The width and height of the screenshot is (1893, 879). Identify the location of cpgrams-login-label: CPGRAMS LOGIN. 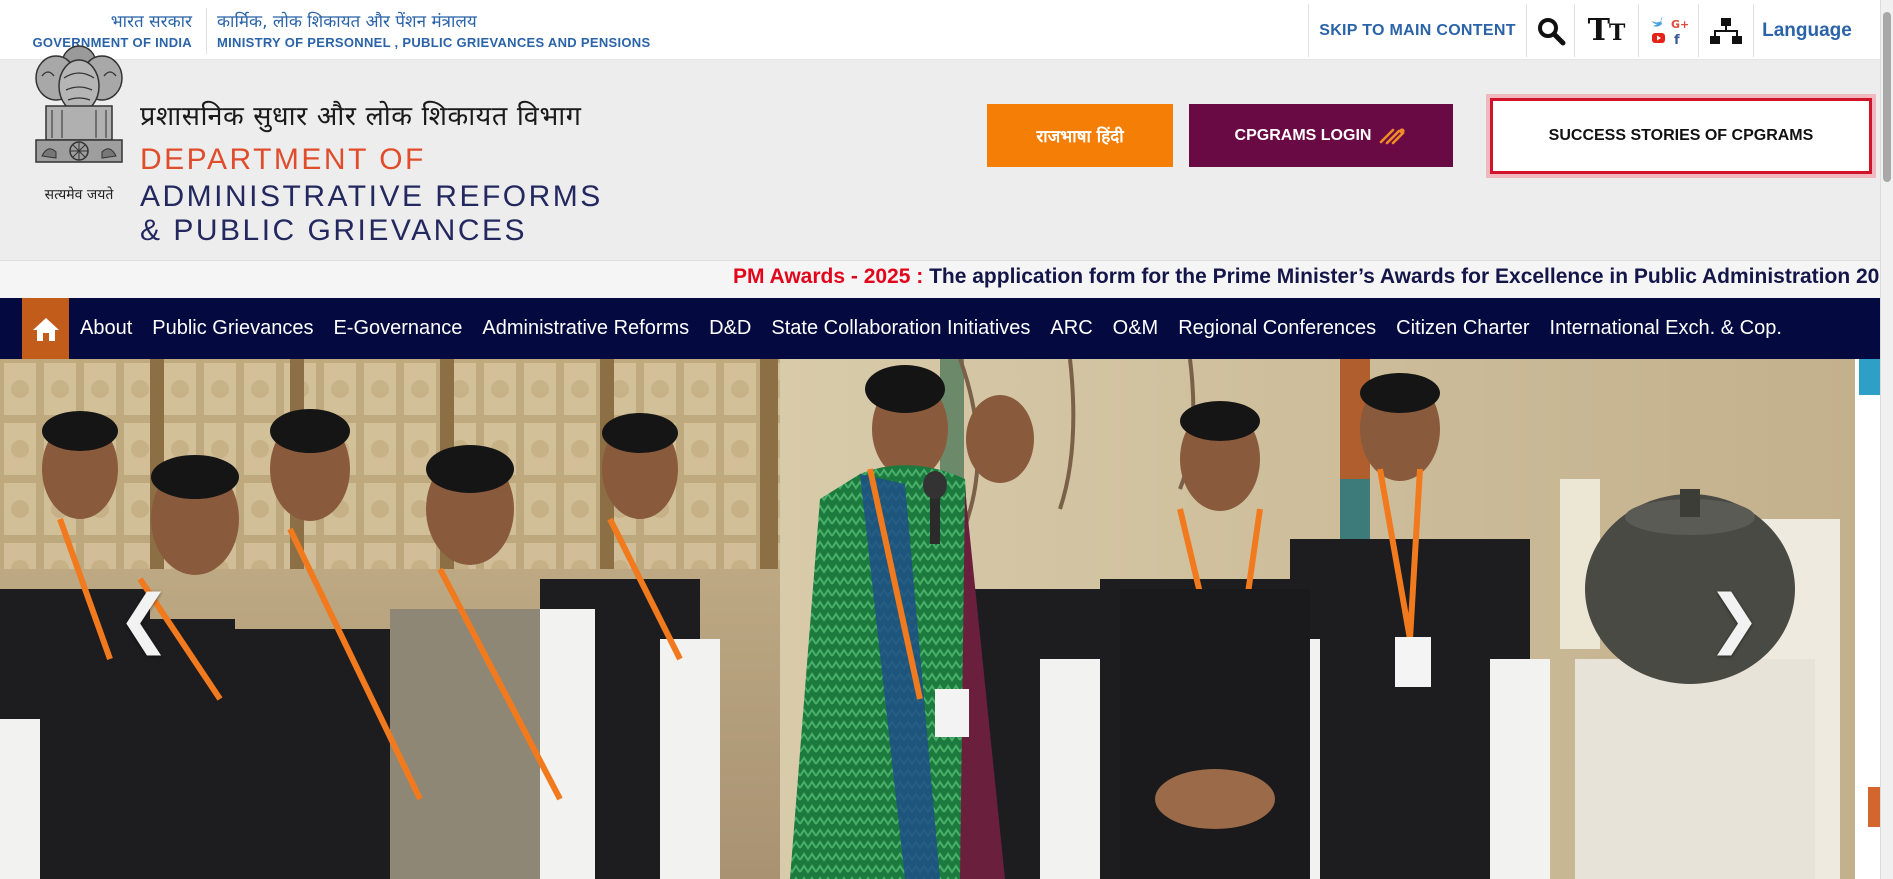
(1303, 135).